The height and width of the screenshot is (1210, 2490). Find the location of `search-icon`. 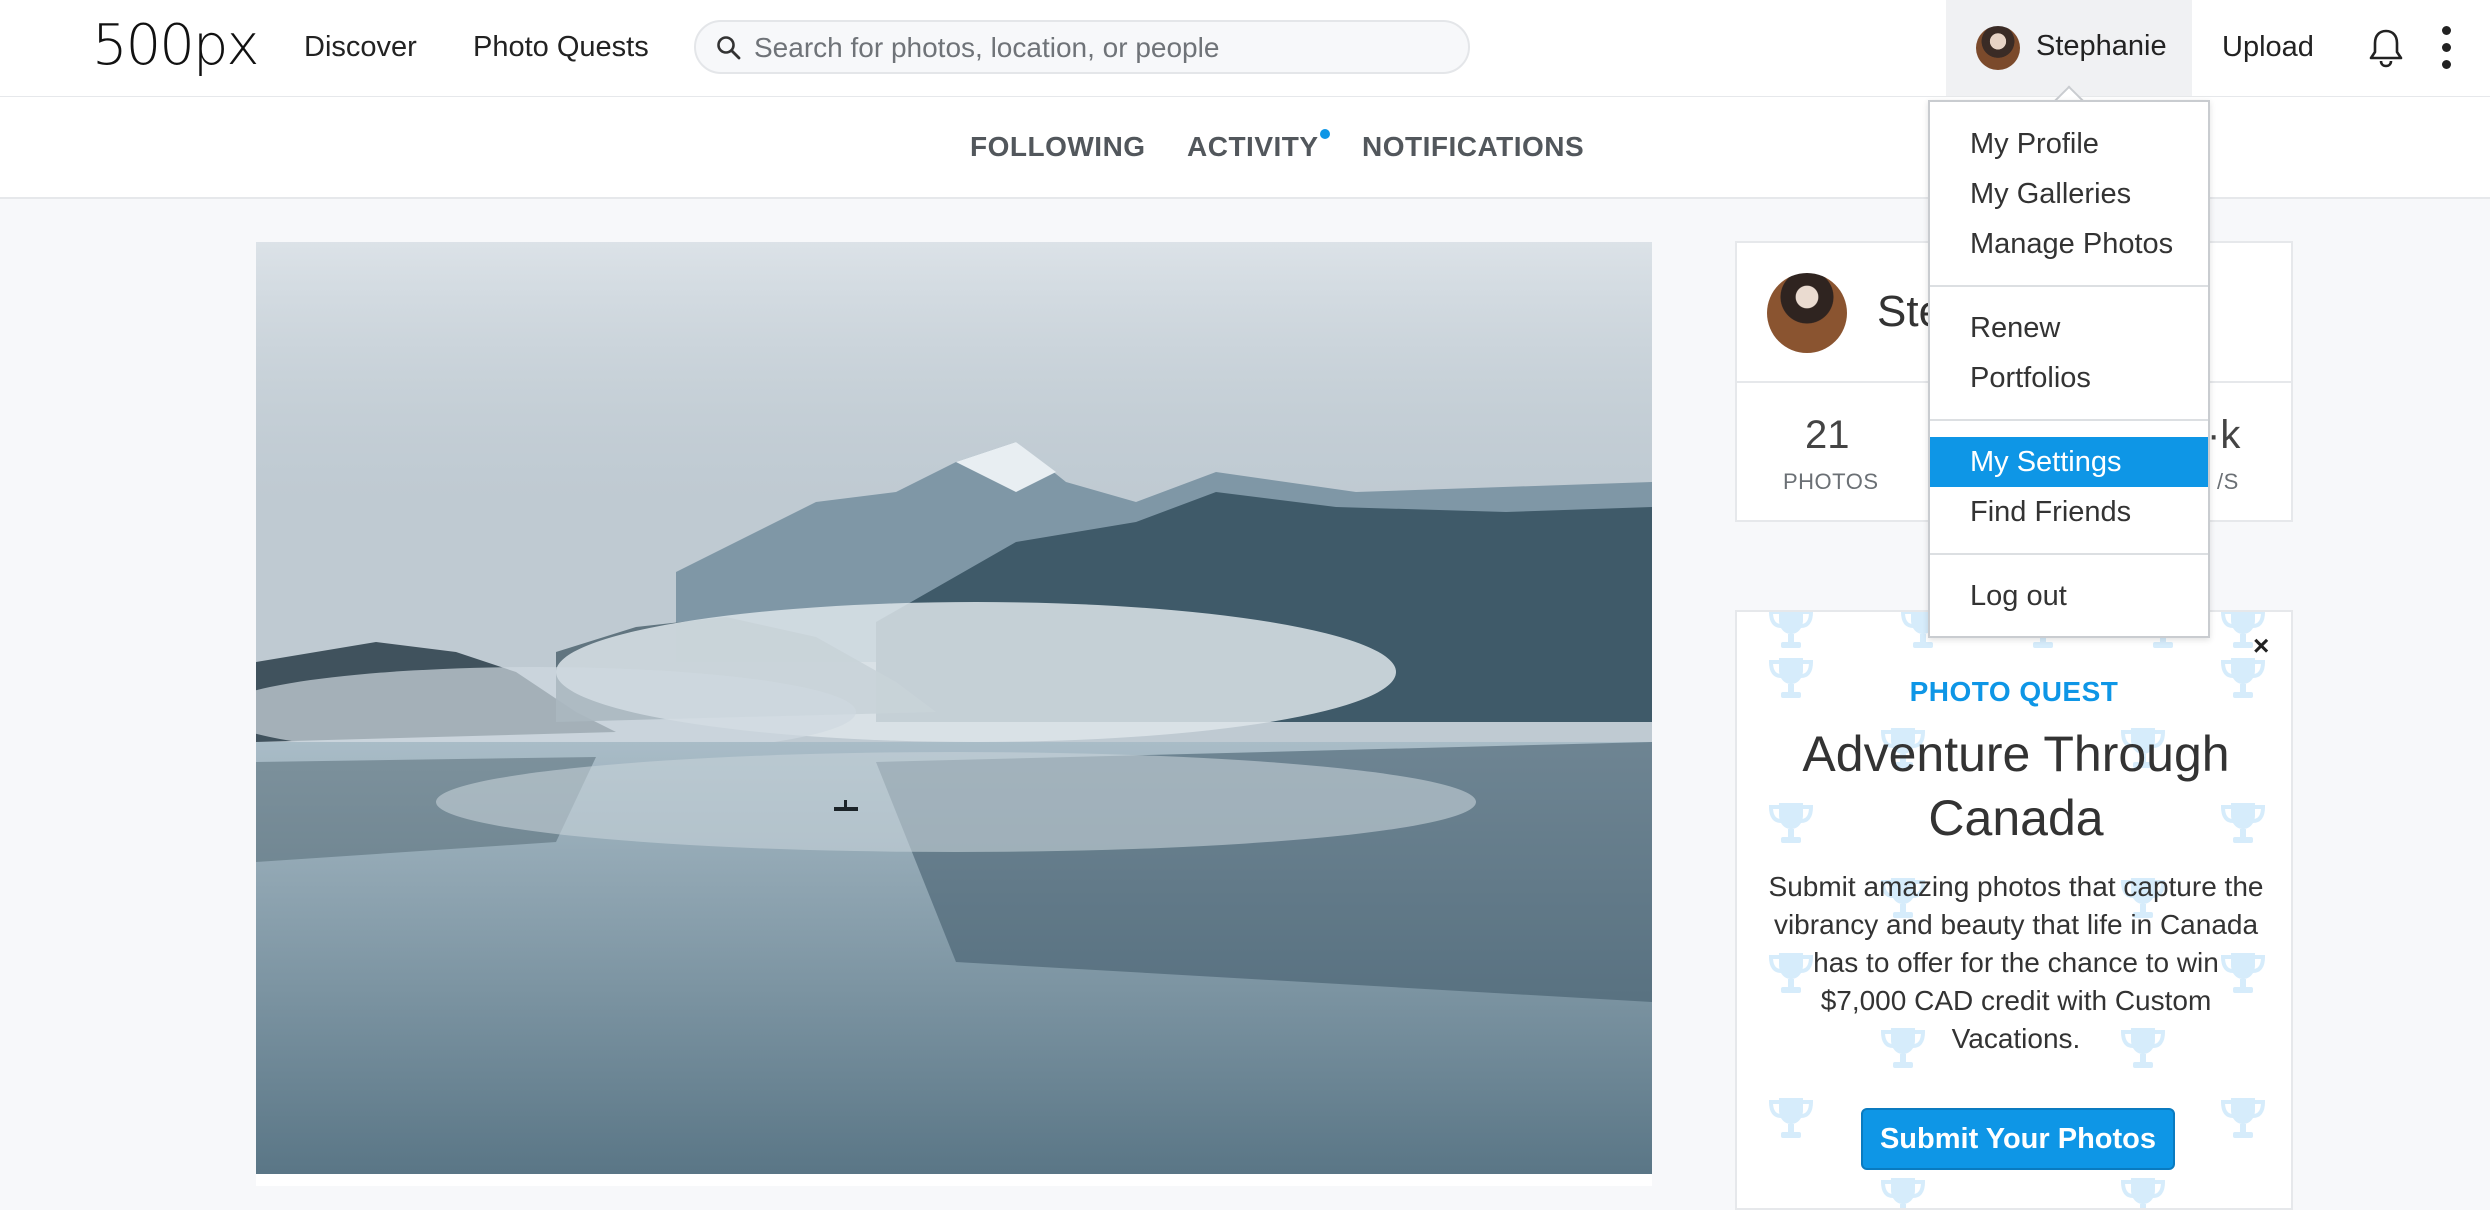

search-icon is located at coordinates (729, 48).